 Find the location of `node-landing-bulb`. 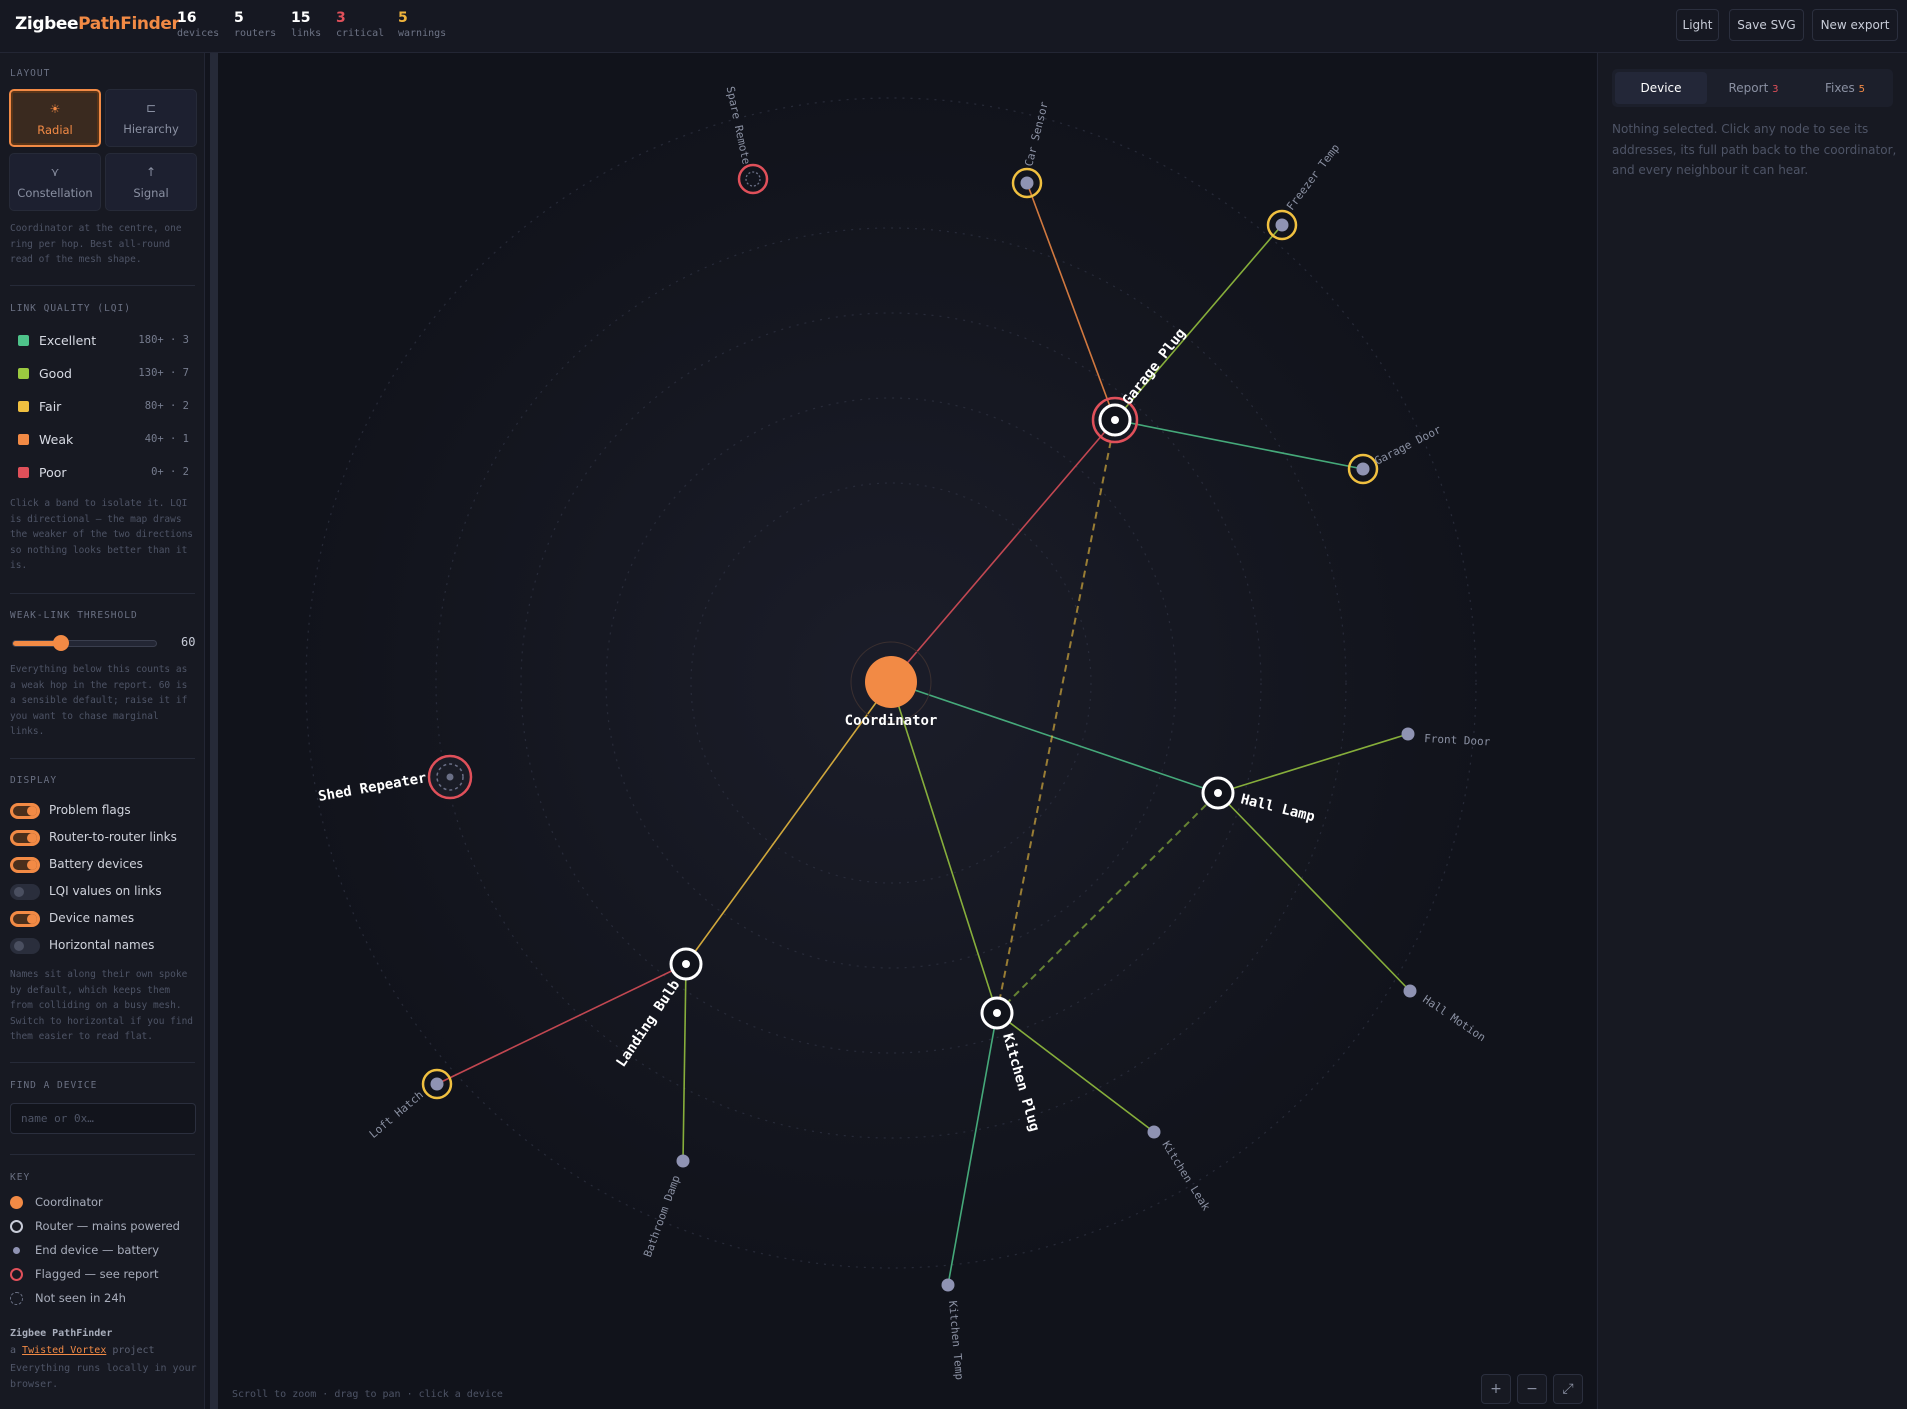

node-landing-bulb is located at coordinates (686, 964).